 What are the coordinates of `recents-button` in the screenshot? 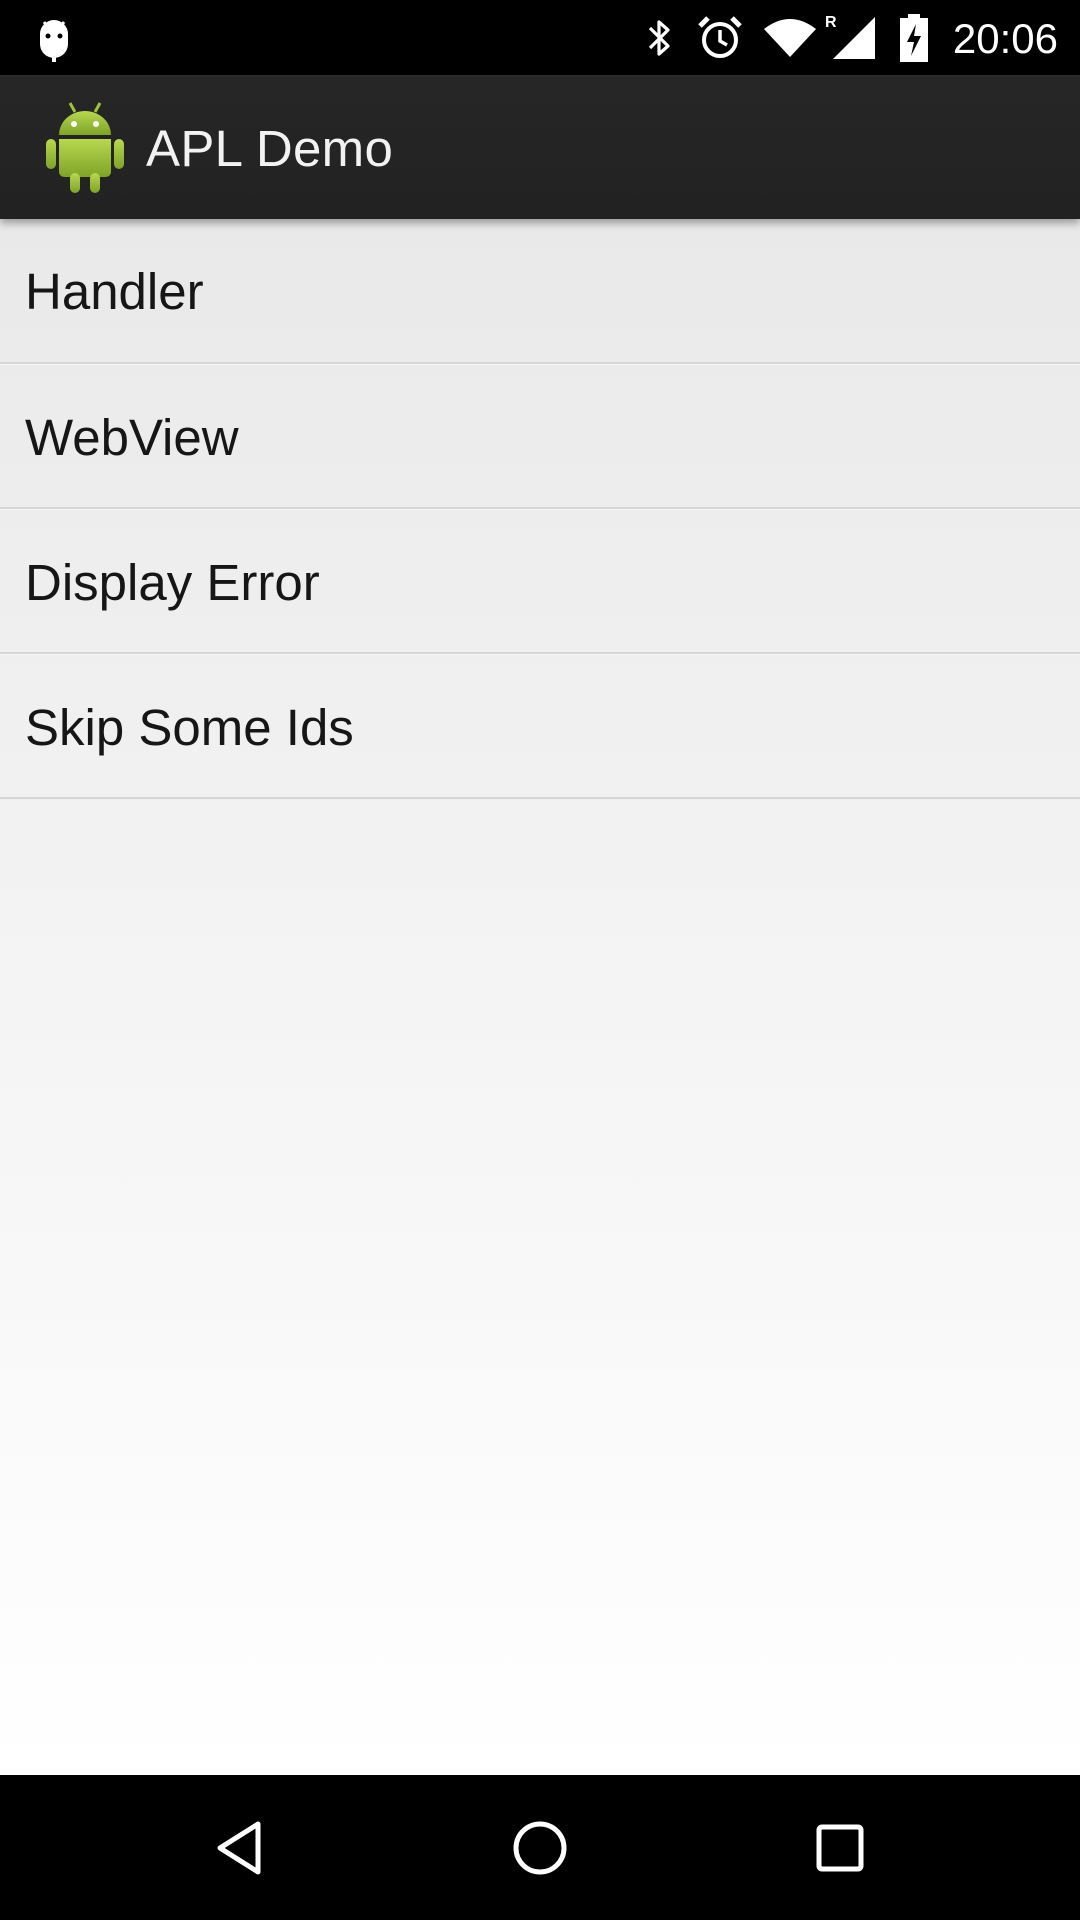 It's located at (840, 1847).